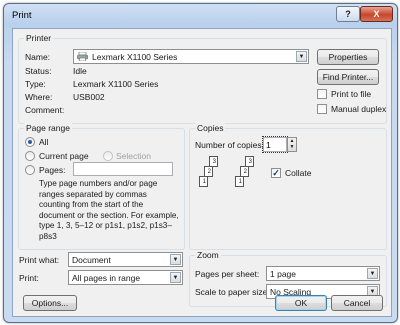 The width and height of the screenshot is (400, 325). Describe the element at coordinates (116, 84) in the screenshot. I see `type-value: Lexmark X1100 Series` at that location.